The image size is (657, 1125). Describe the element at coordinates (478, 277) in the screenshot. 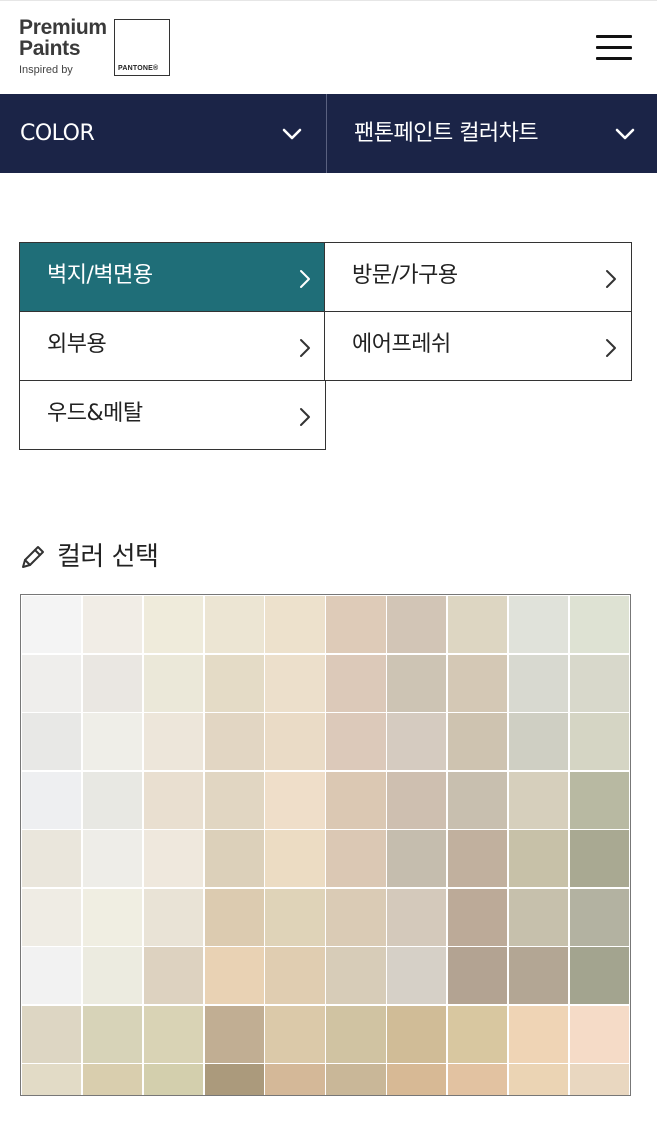

I see `category-door-furniture: 방문/가구용` at that location.